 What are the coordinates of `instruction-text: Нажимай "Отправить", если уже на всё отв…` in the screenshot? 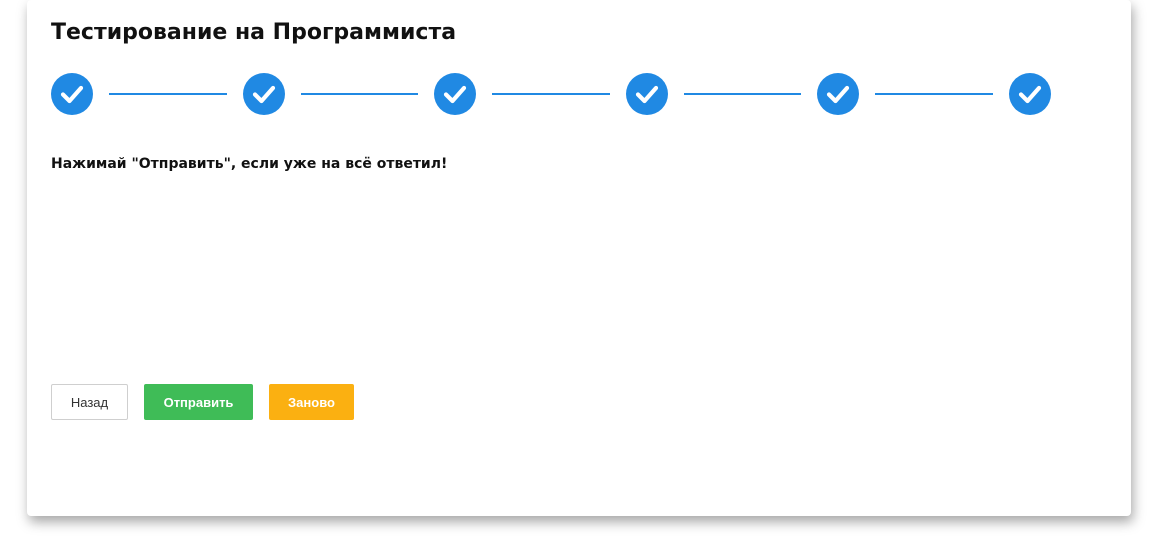 It's located at (249, 164).